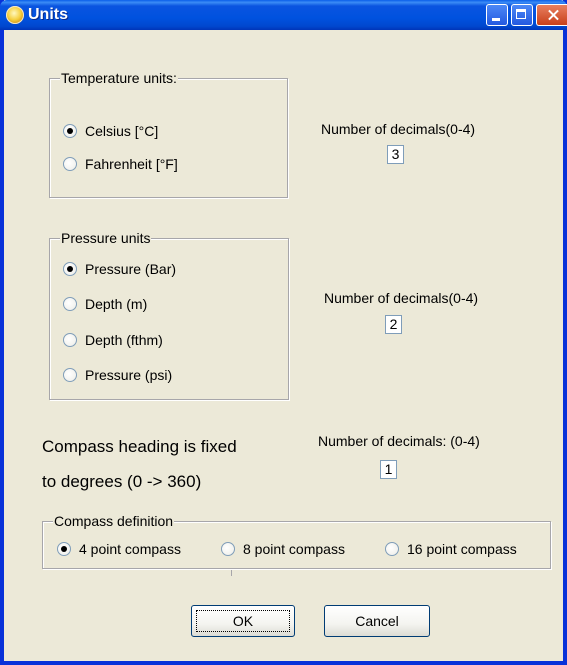  What do you see at coordinates (139, 446) in the screenshot?
I see `compass-note-line1: Compass heading is fixed` at bounding box center [139, 446].